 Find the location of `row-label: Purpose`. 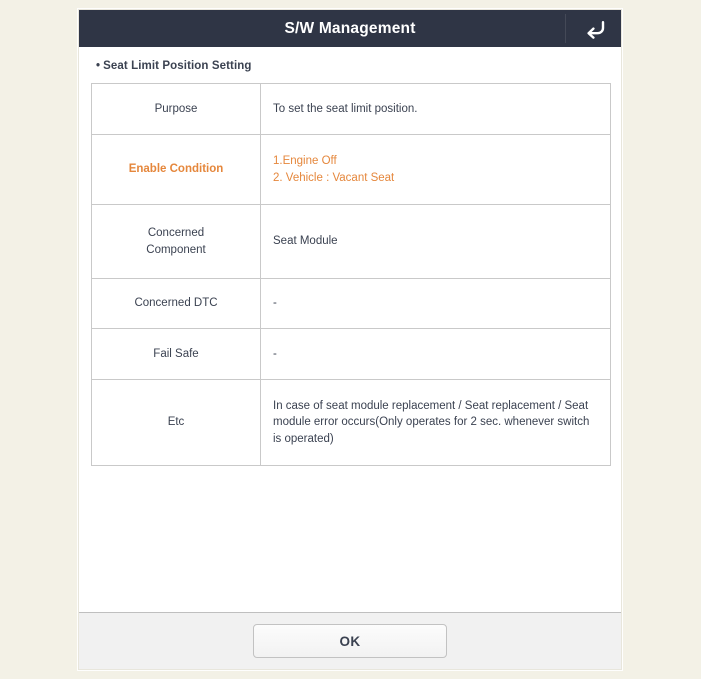

row-label: Purpose is located at coordinates (176, 109).